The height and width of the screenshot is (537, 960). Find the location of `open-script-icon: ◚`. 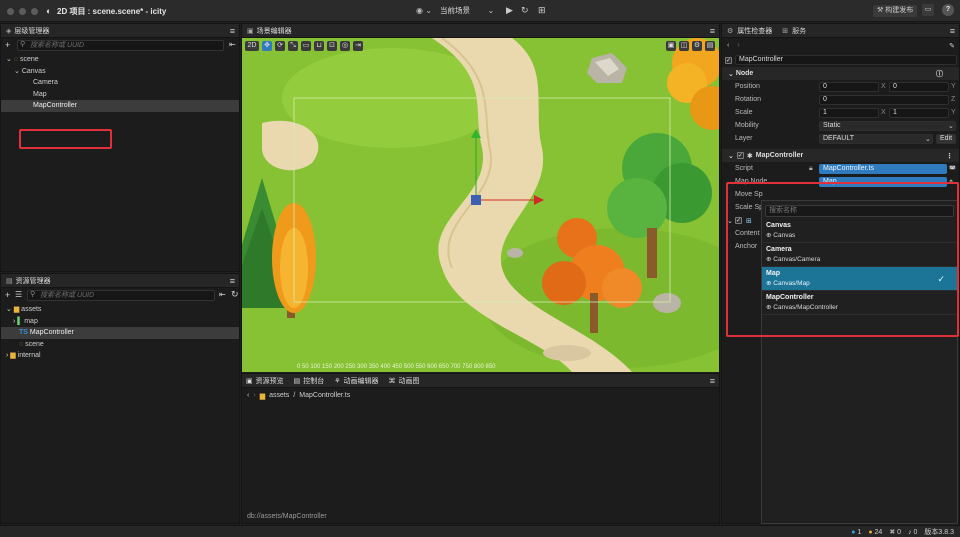

open-script-icon: ◚ is located at coordinates (952, 169).